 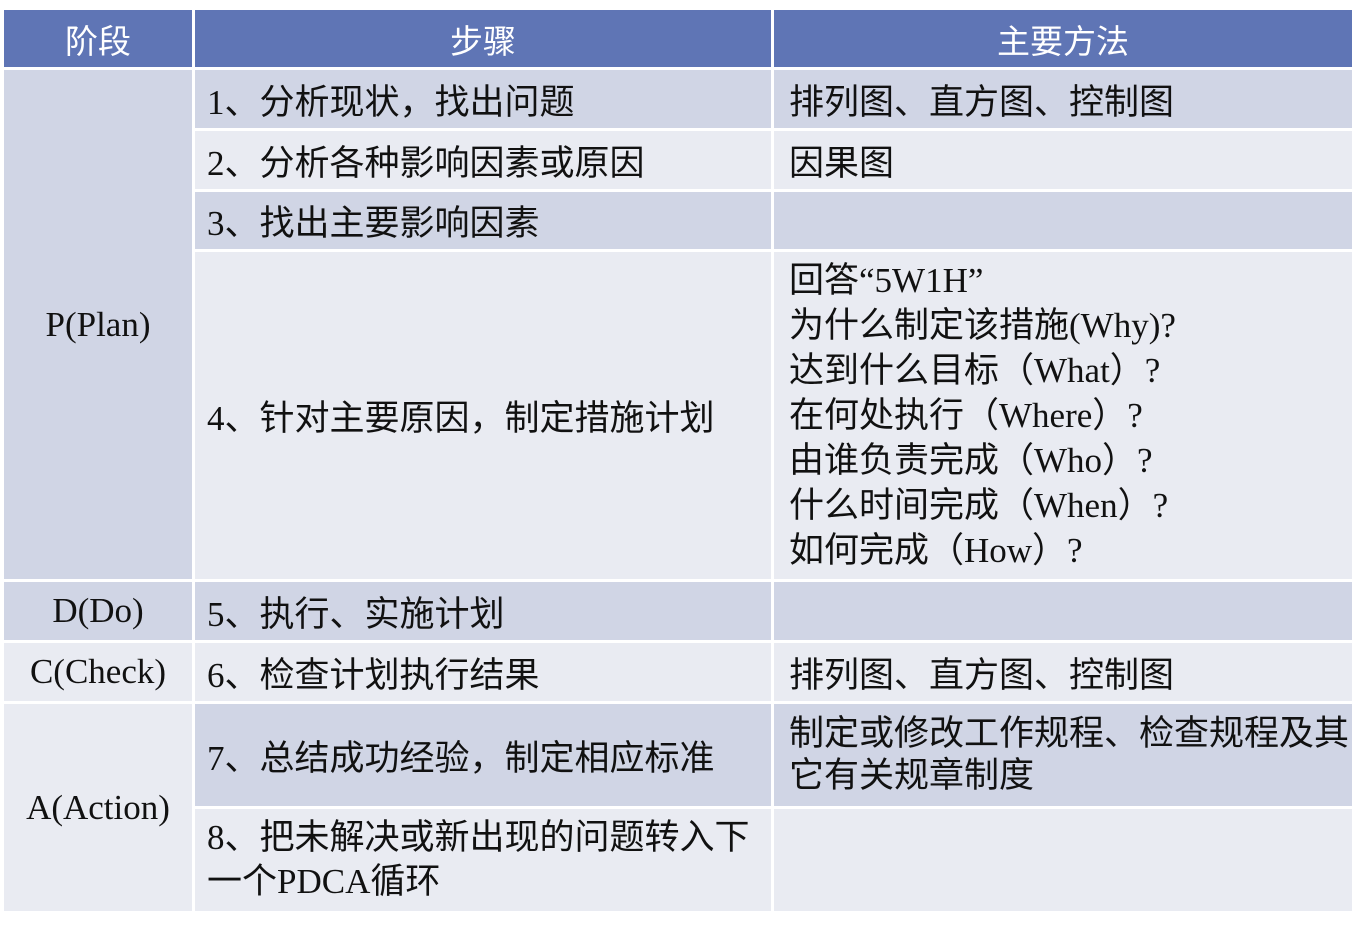 What do you see at coordinates (975, 370) in the screenshot?
I see `method-4-line: 达到什么目标（What）?` at bounding box center [975, 370].